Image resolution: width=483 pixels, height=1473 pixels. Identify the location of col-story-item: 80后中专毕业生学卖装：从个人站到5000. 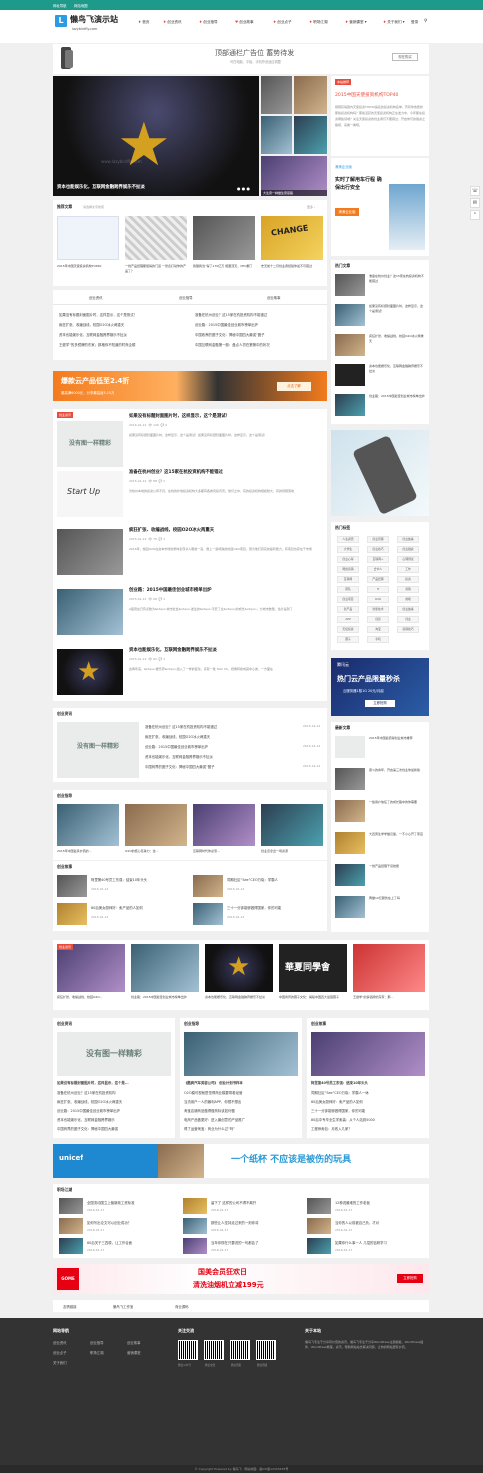
(368, 1119).